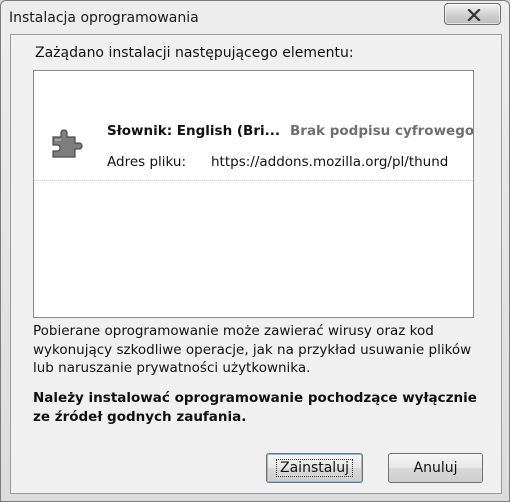  I want to click on close-button, so click(472, 14).